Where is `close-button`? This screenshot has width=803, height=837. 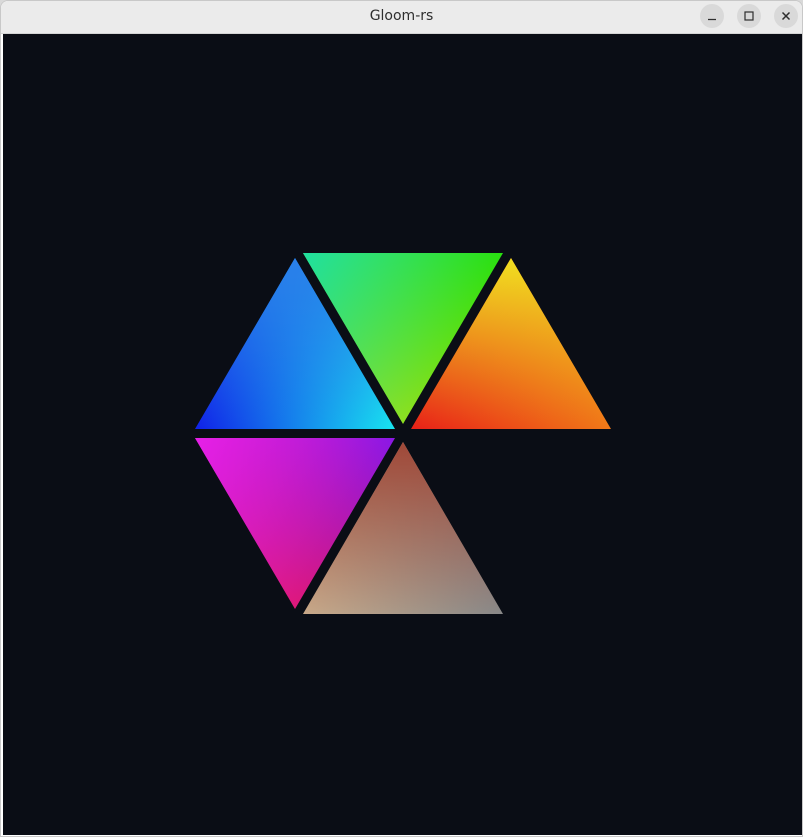 close-button is located at coordinates (786, 16).